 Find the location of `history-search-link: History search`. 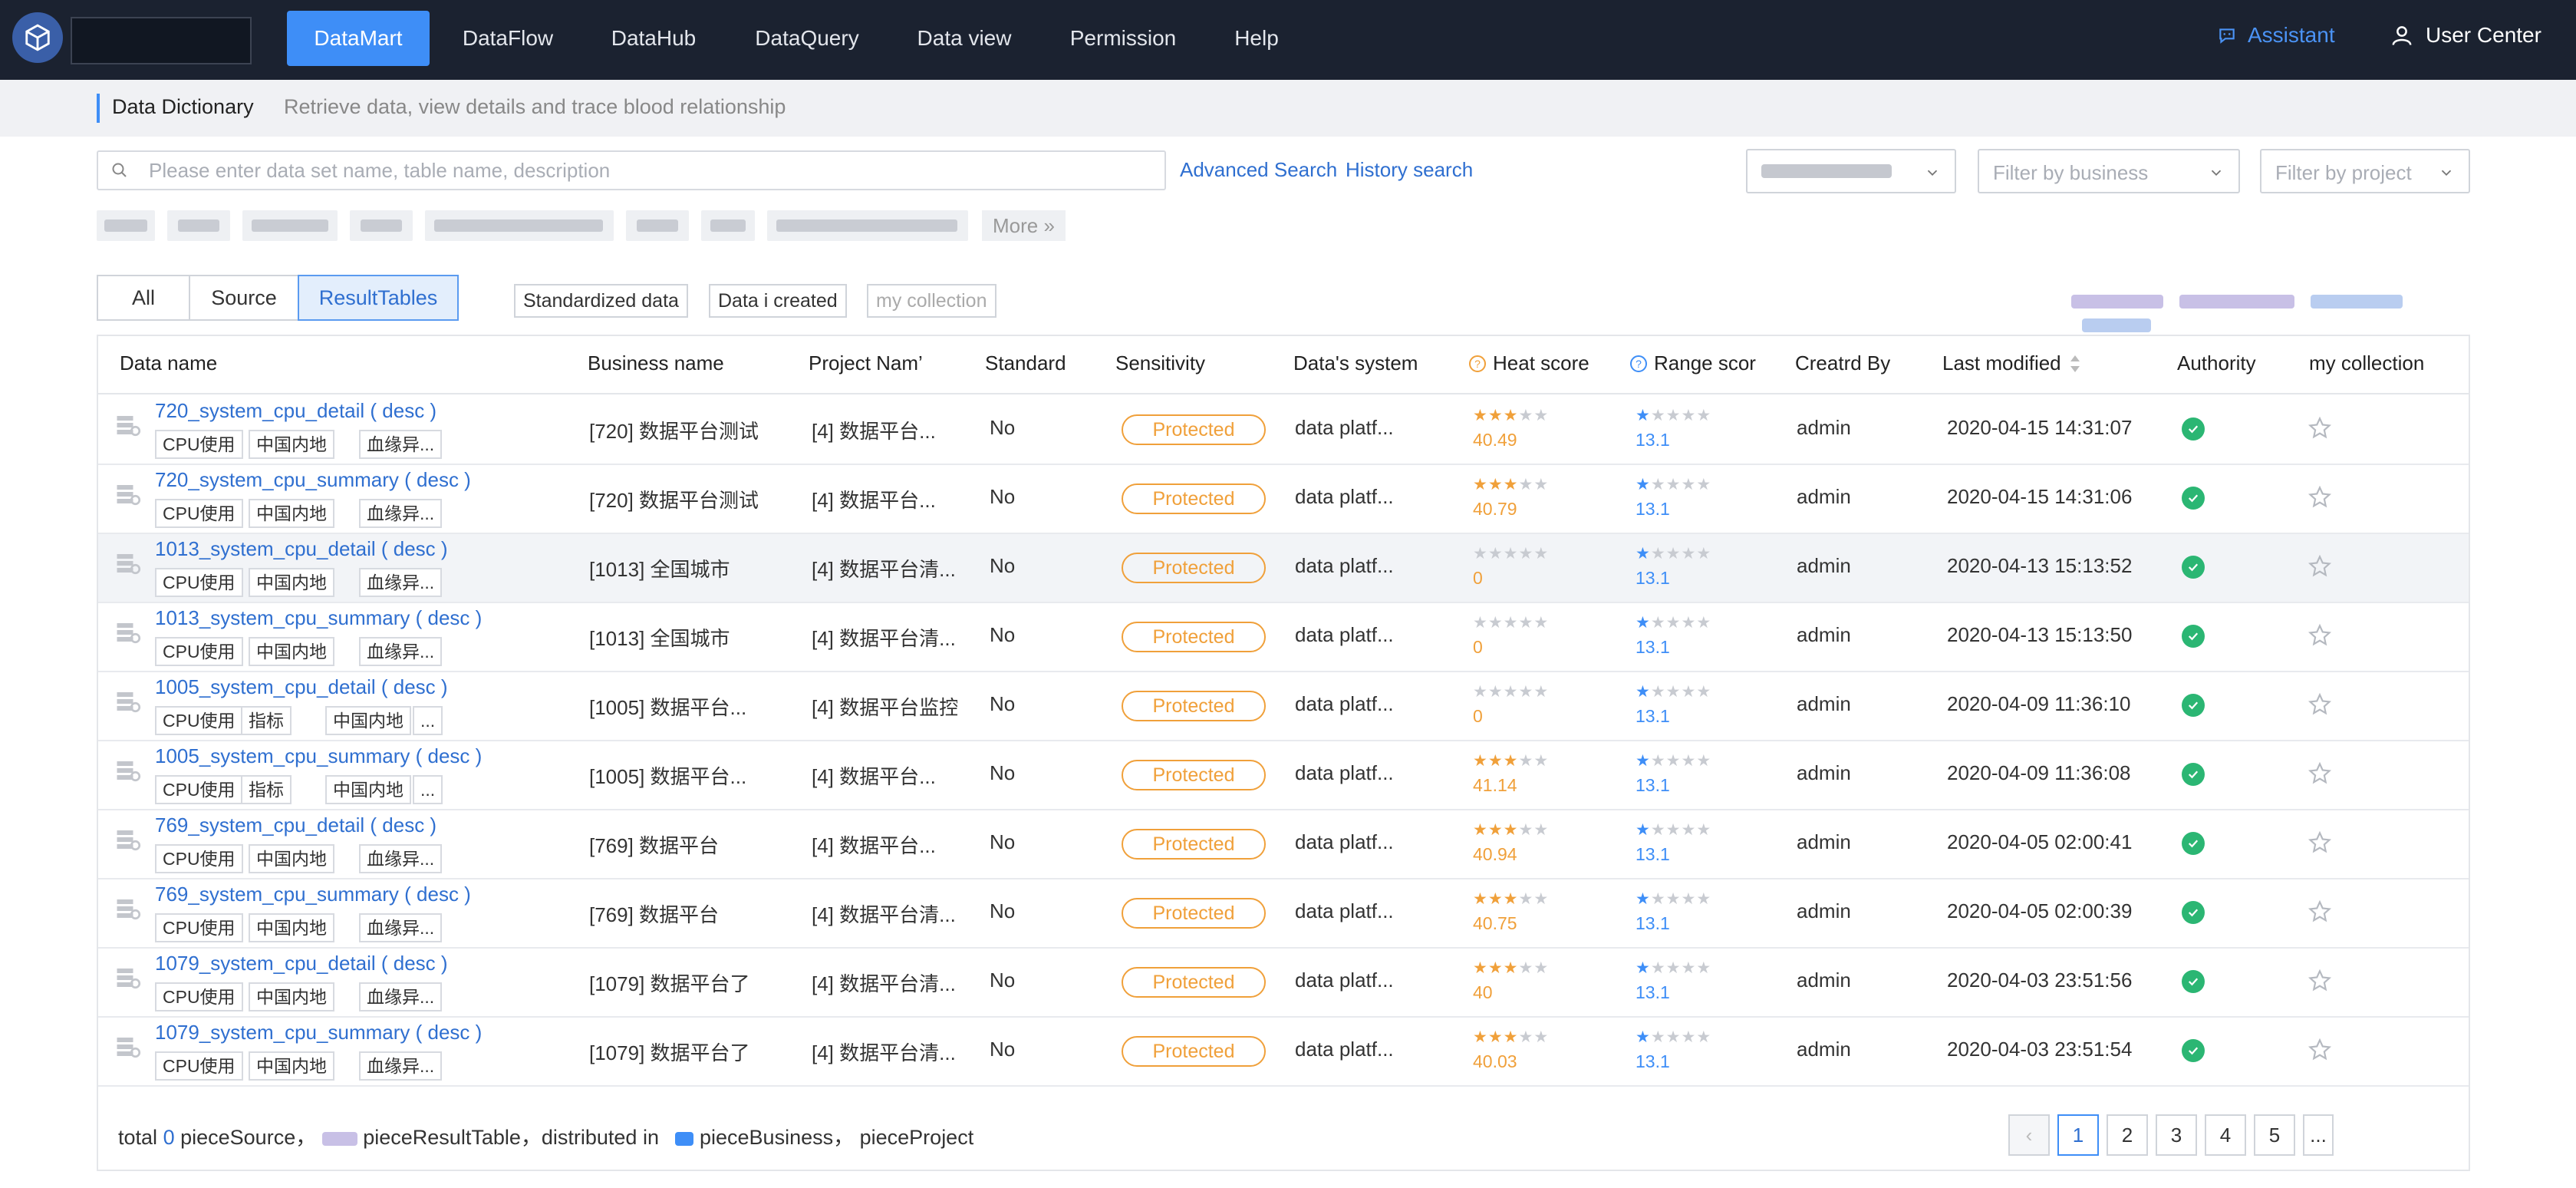

history-search-link: History search is located at coordinates (1409, 170).